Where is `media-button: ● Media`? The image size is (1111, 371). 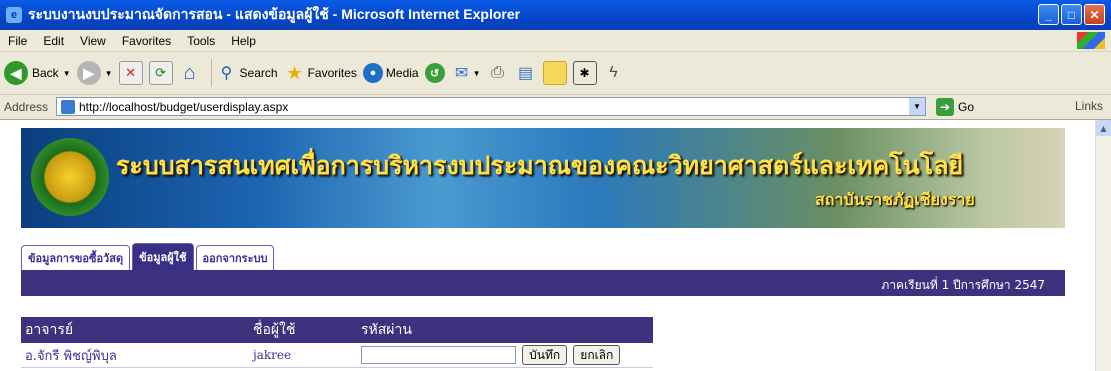
media-button: ● Media is located at coordinates (390, 73).